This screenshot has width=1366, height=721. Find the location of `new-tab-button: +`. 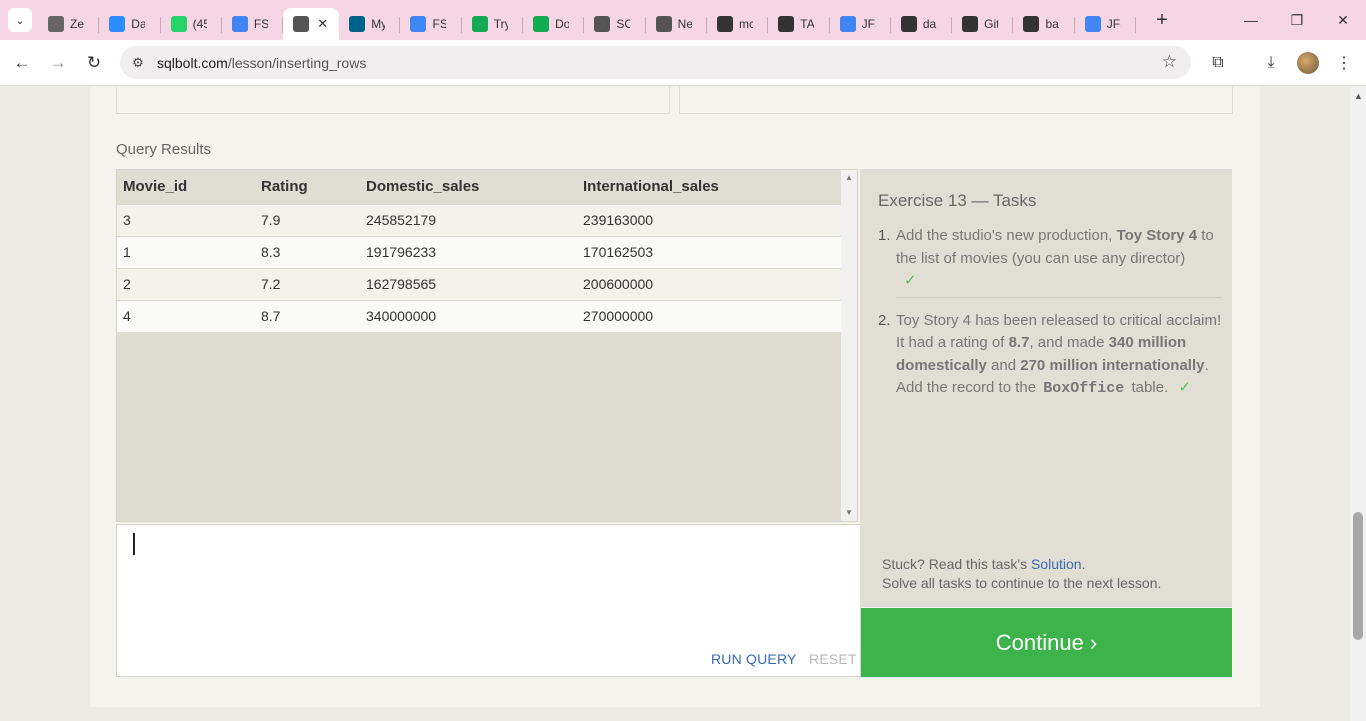

new-tab-button: + is located at coordinates (1162, 20).